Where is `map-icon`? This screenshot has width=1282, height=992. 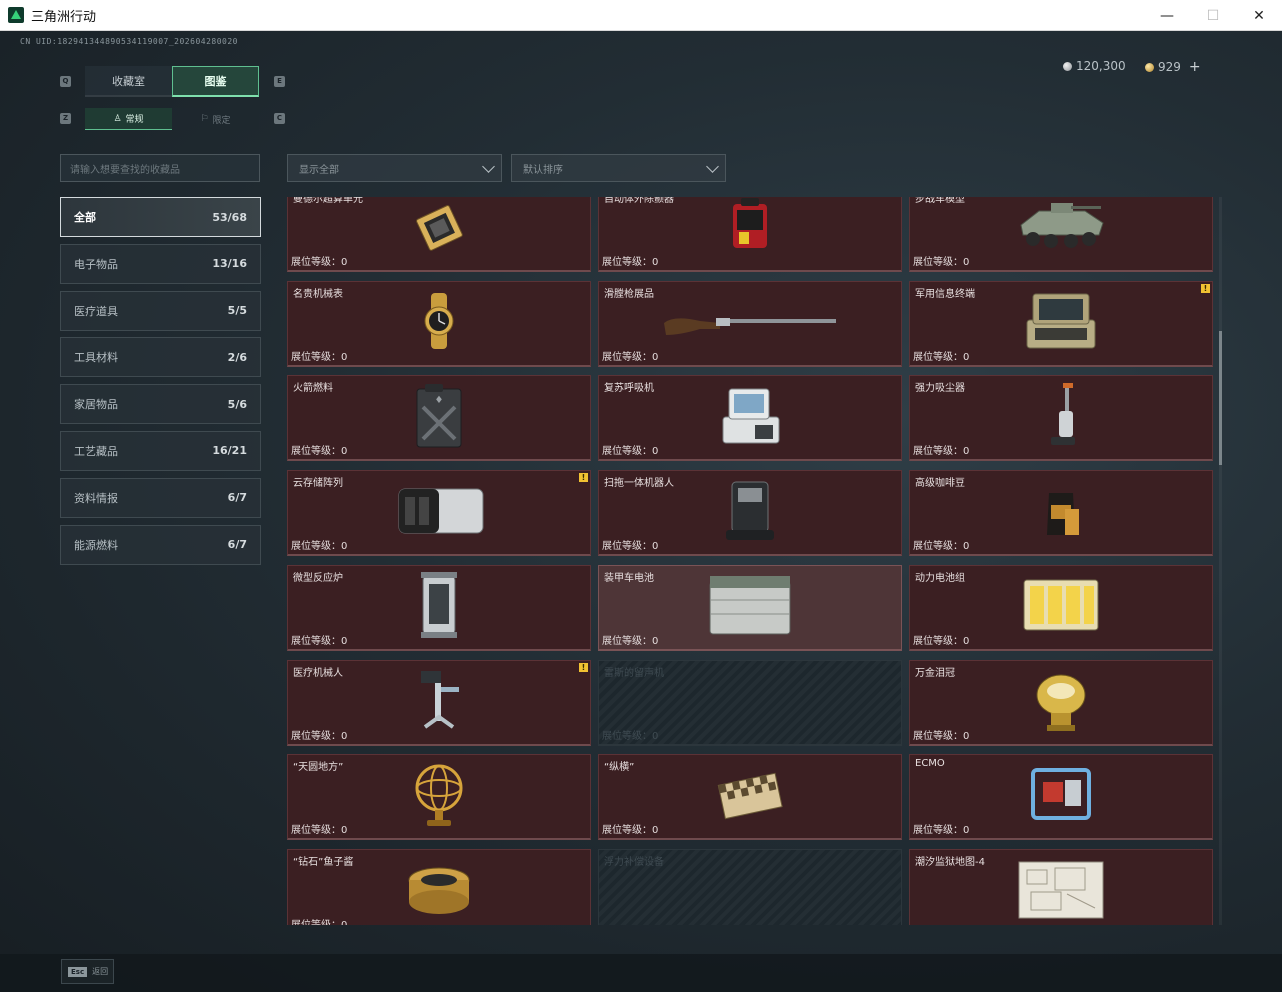
map-icon is located at coordinates (1061, 891).